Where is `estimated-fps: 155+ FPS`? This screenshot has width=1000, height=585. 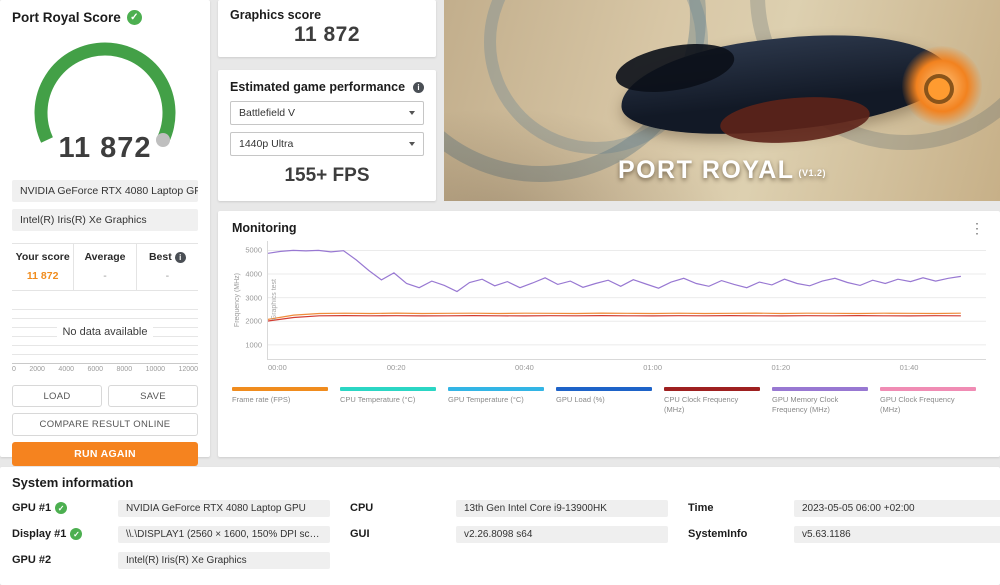 estimated-fps: 155+ FPS is located at coordinates (327, 175).